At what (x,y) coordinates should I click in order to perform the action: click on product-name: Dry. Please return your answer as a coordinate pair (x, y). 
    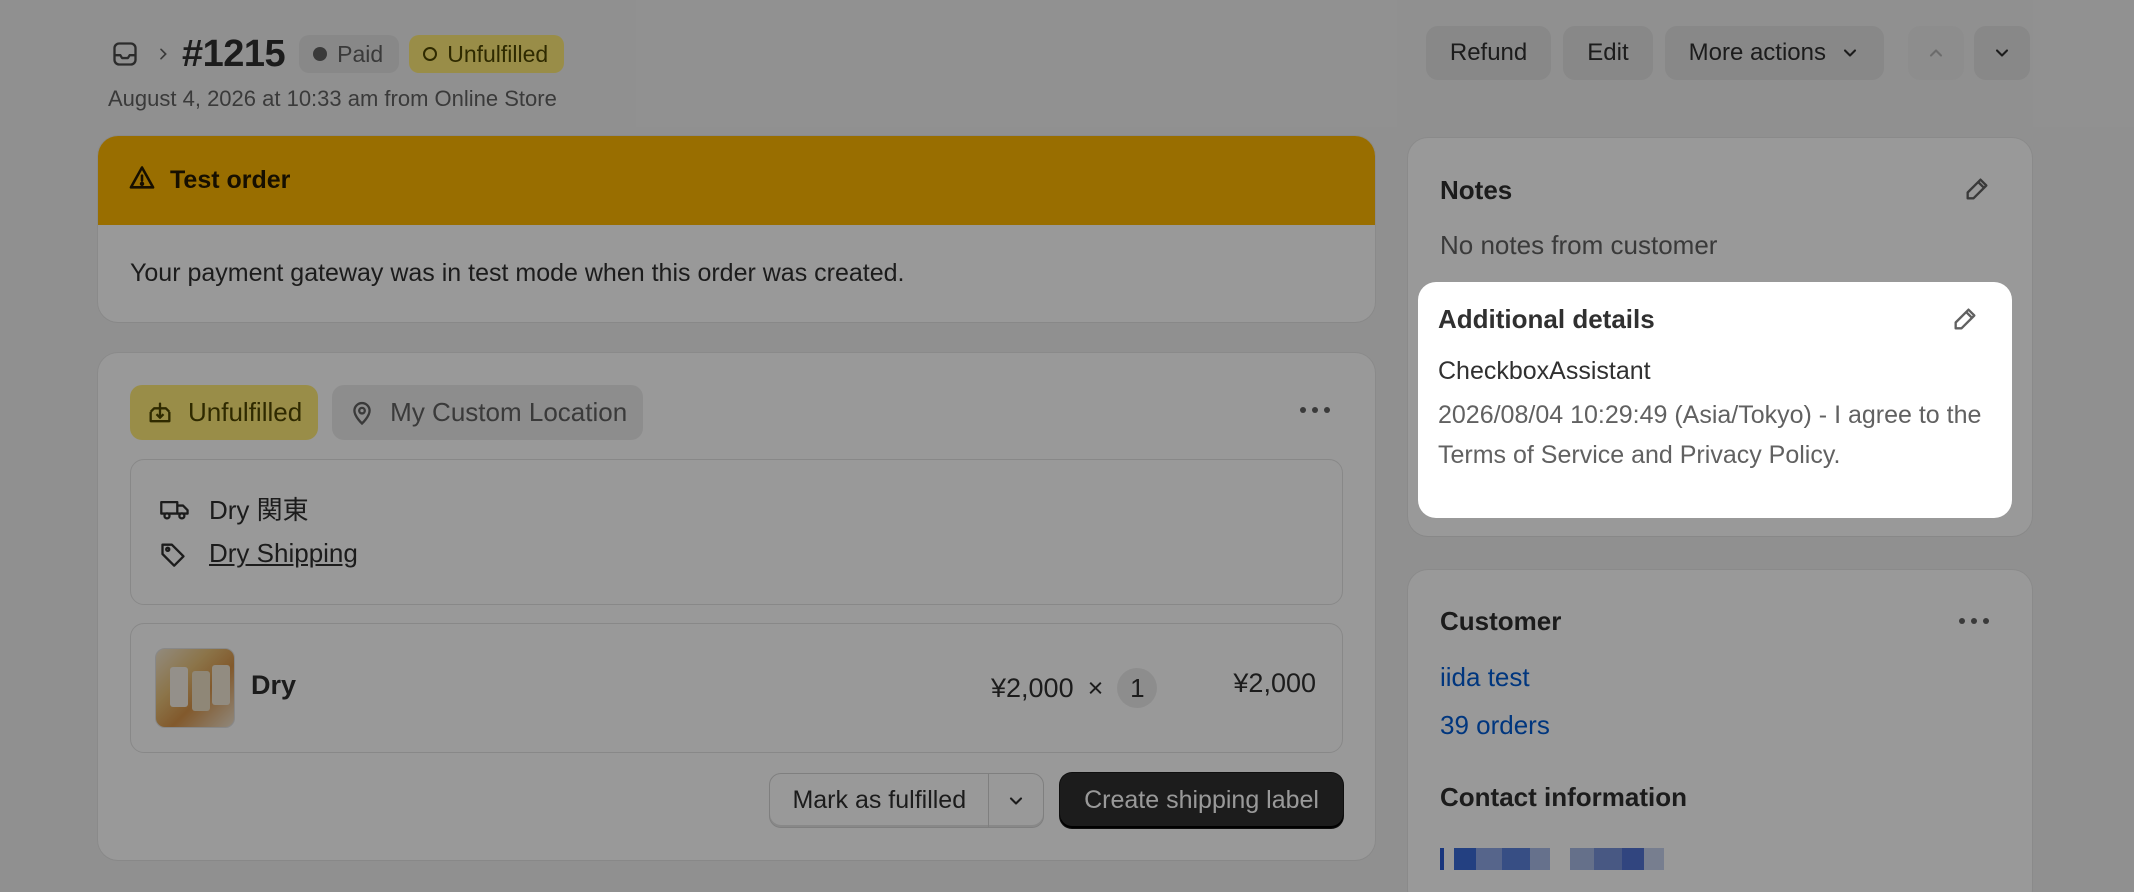
    Looking at the image, I should click on (273, 685).